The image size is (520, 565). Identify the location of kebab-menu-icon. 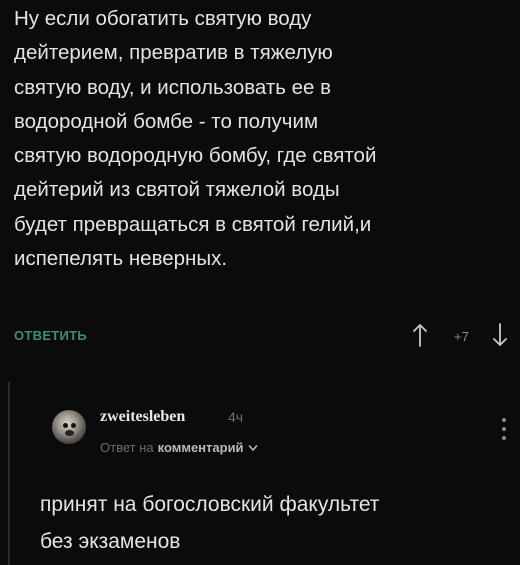
(504, 431).